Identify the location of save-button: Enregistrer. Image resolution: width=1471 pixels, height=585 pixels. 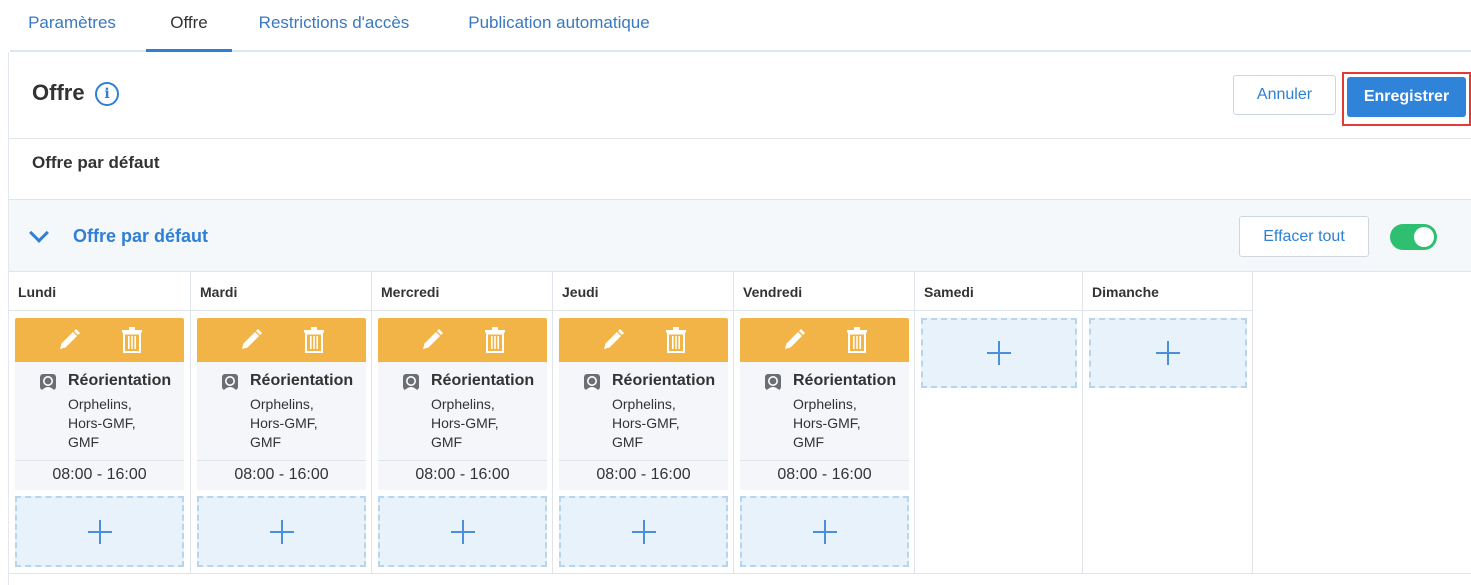
(1406, 97).